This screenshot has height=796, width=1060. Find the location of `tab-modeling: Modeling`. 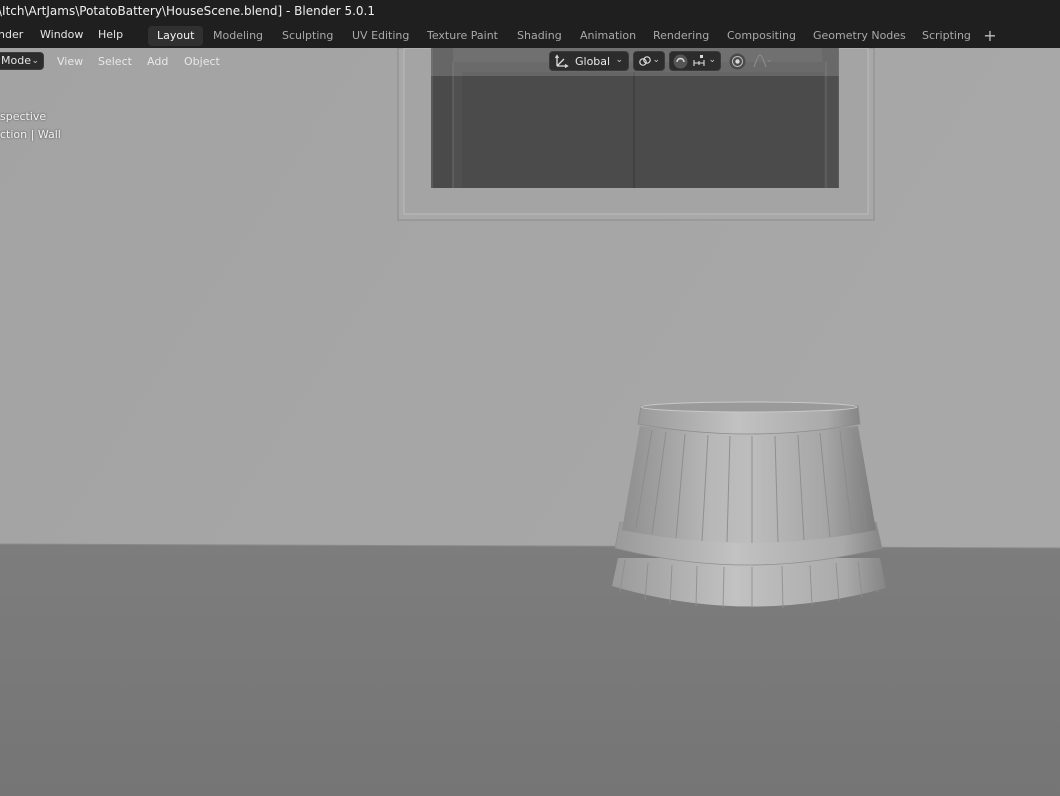

tab-modeling: Modeling is located at coordinates (238, 36).